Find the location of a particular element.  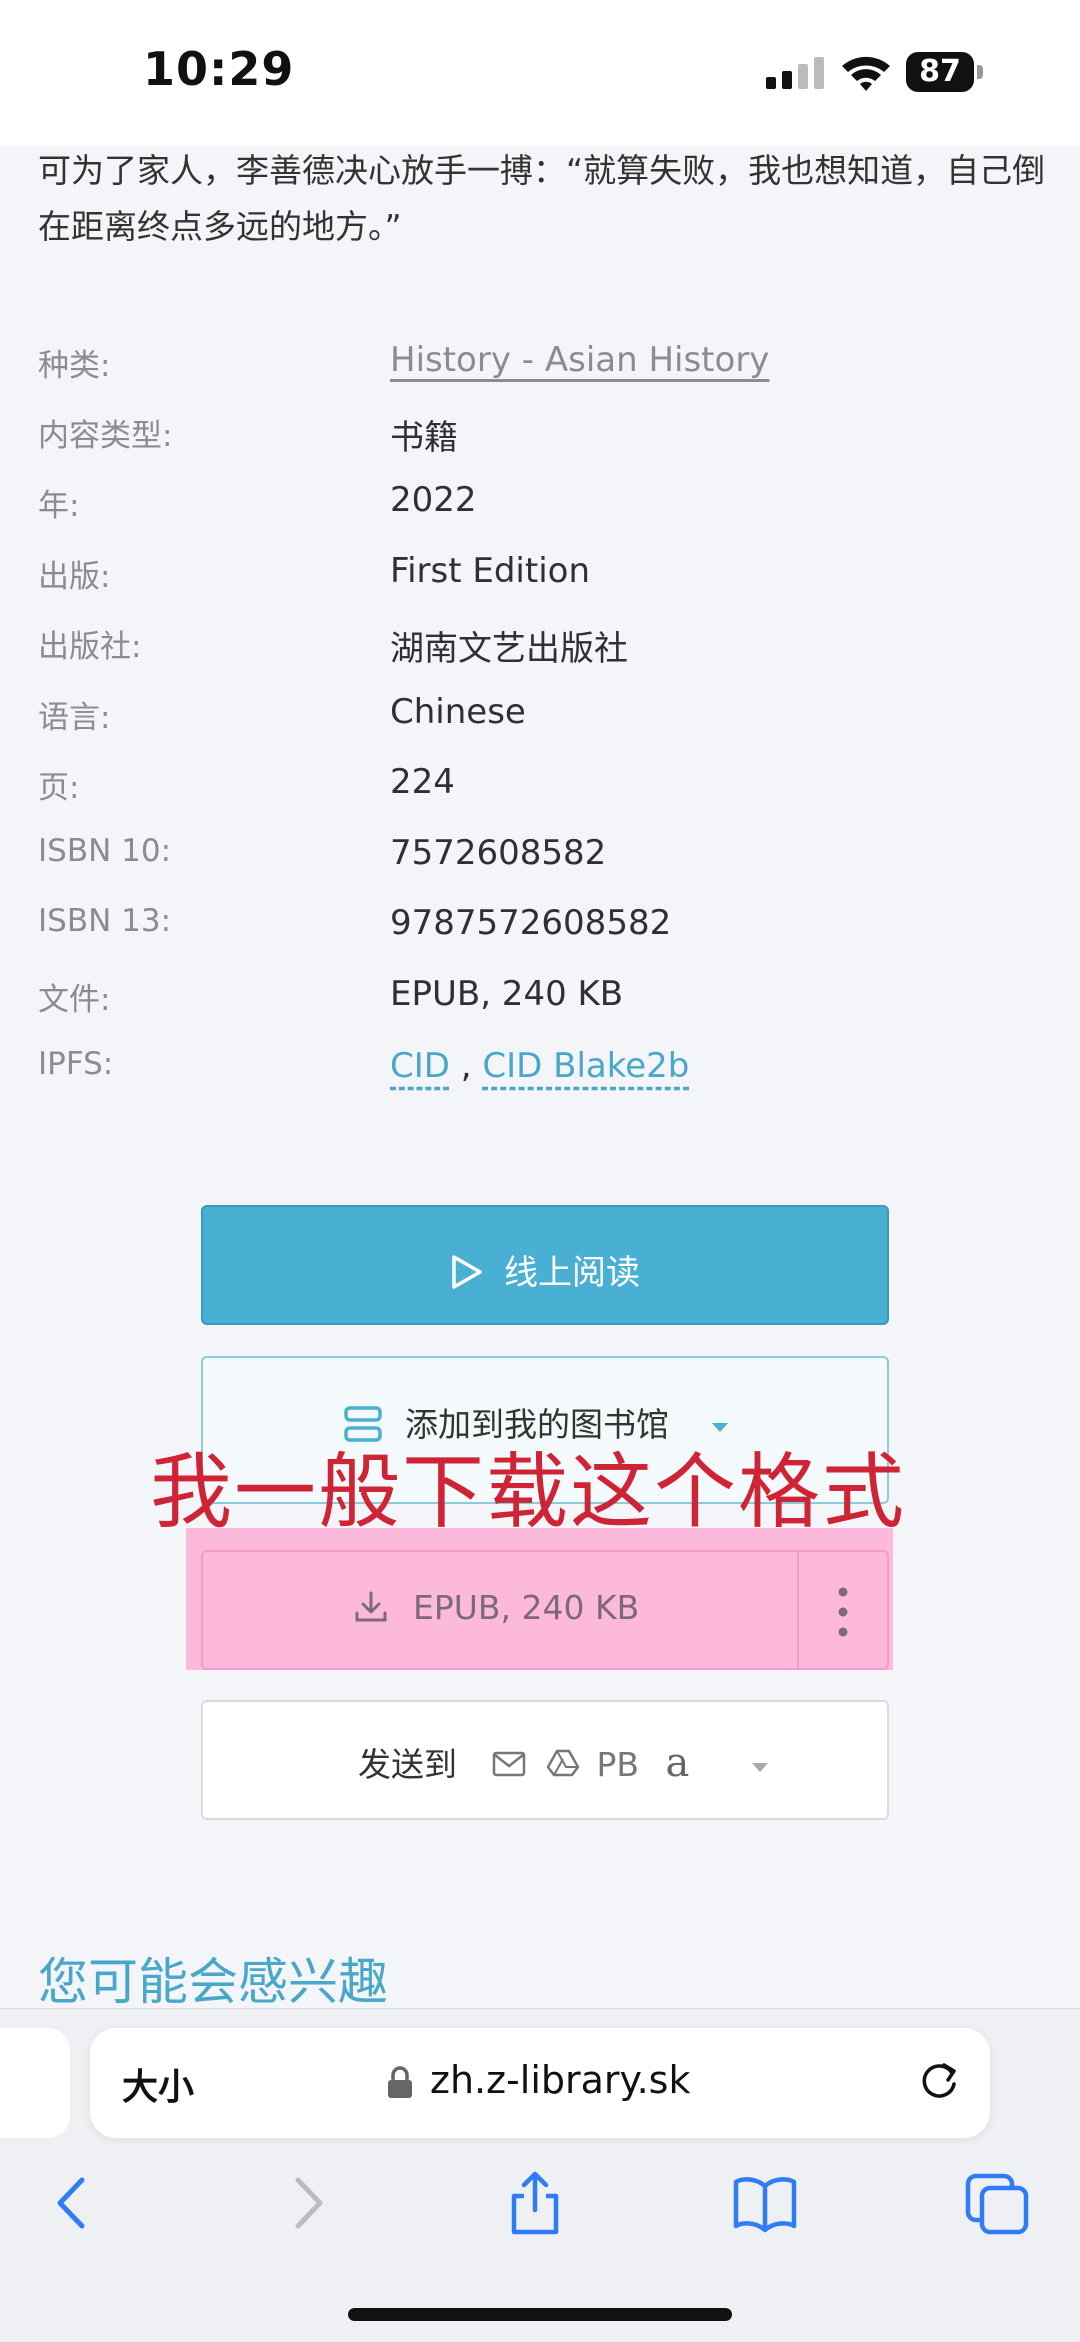

detail-row-edition: 出版: First Edition is located at coordinates (543, 581).